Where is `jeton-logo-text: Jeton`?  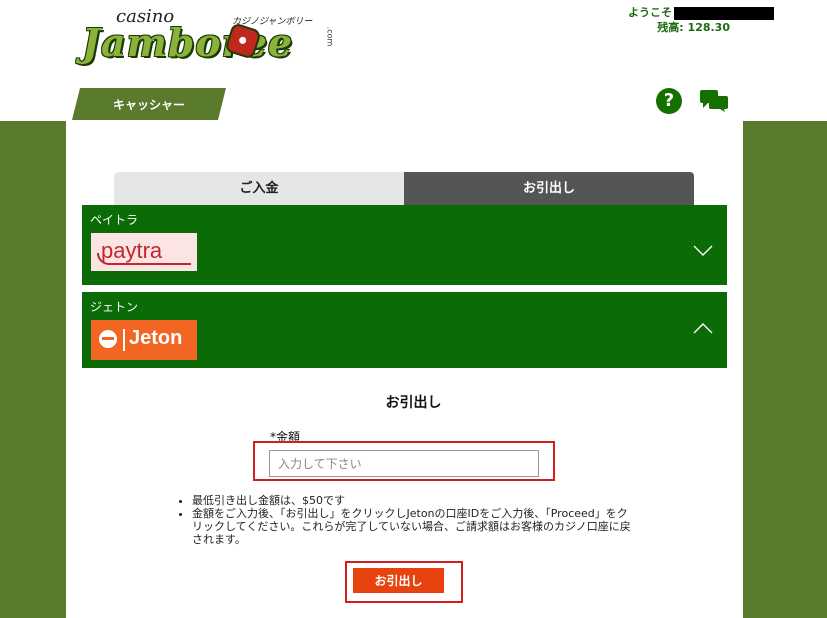
jeton-logo-text: Jeton is located at coordinates (156, 338).